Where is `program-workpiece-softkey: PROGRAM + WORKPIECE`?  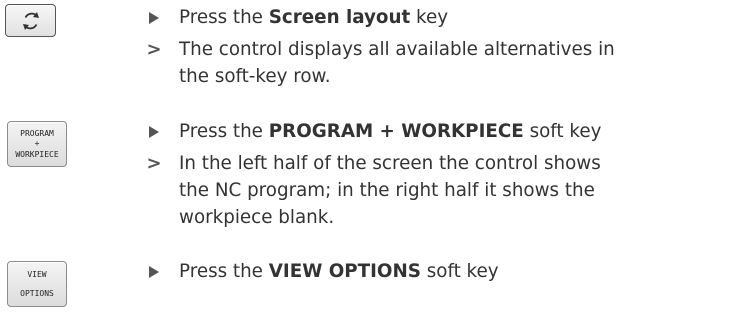 program-workpiece-softkey: PROGRAM + WORKPIECE is located at coordinates (37, 144).